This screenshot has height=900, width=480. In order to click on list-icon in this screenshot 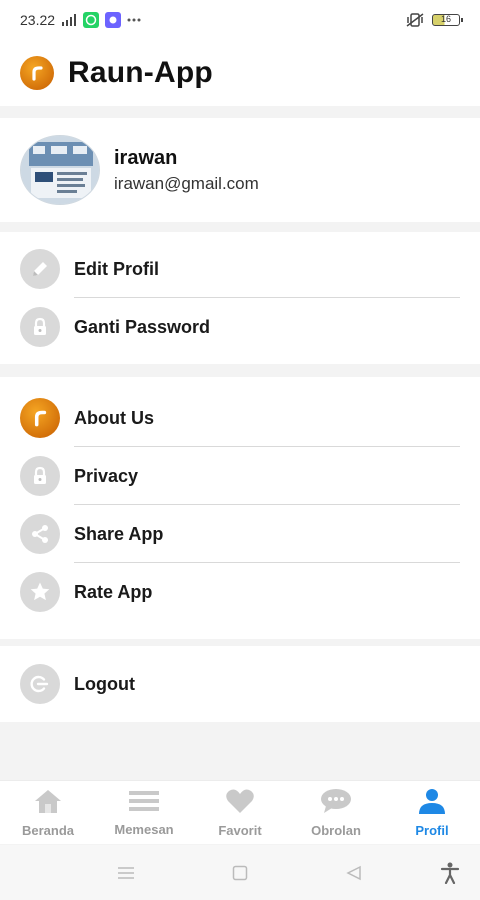, I will do `click(144, 803)`.